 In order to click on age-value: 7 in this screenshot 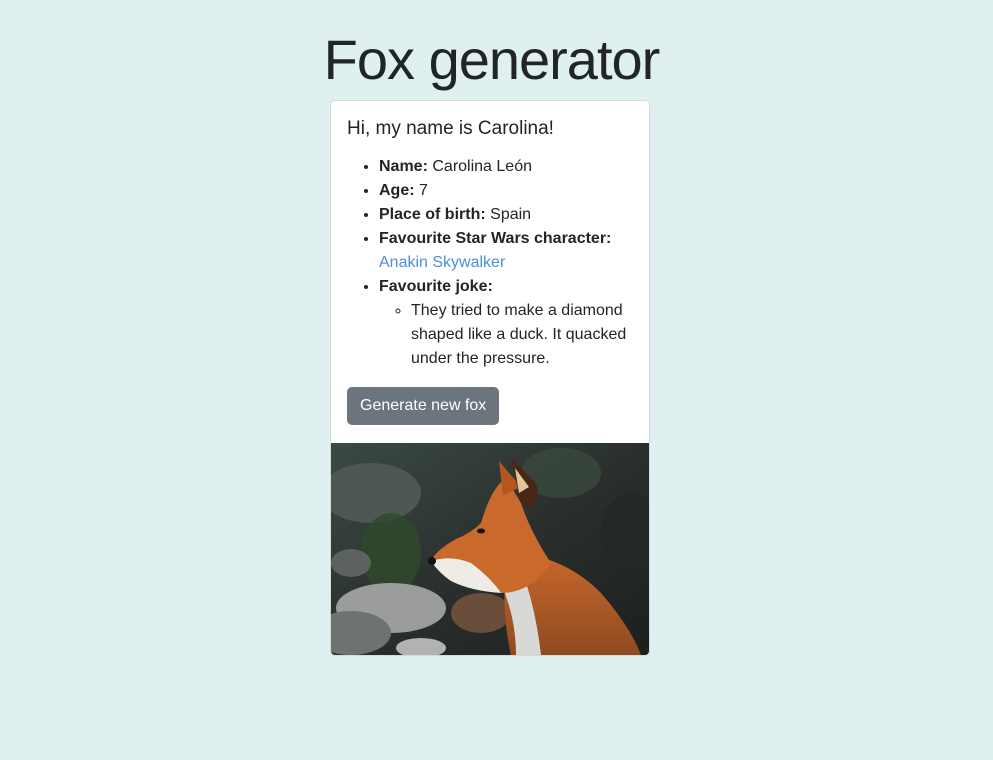, I will do `click(423, 190)`.